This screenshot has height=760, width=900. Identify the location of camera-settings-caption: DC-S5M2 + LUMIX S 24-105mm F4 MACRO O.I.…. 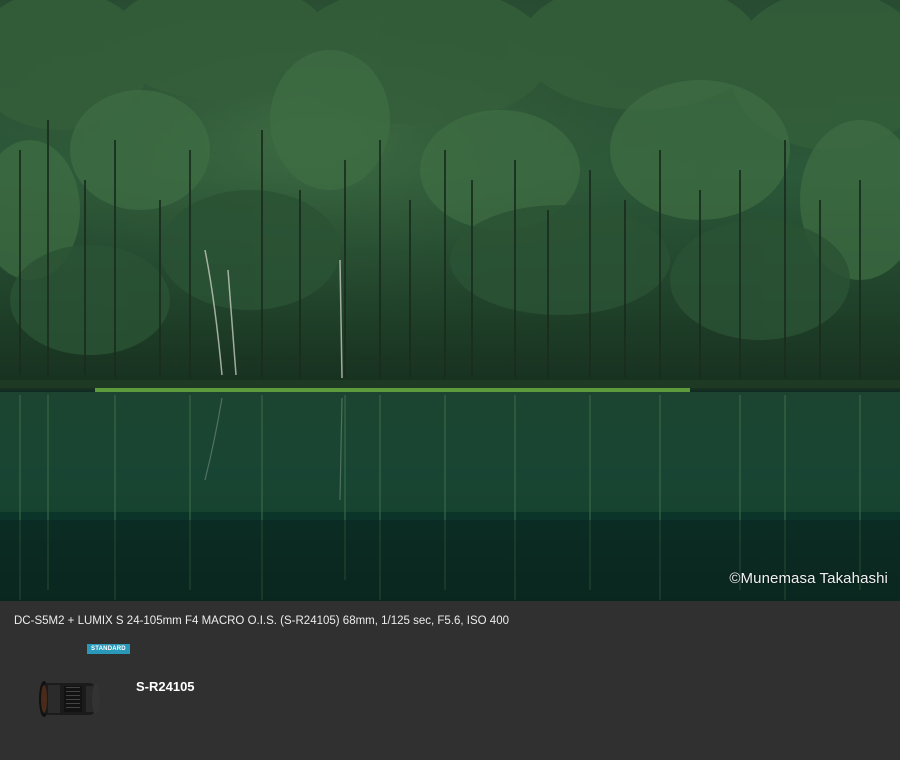
(261, 621).